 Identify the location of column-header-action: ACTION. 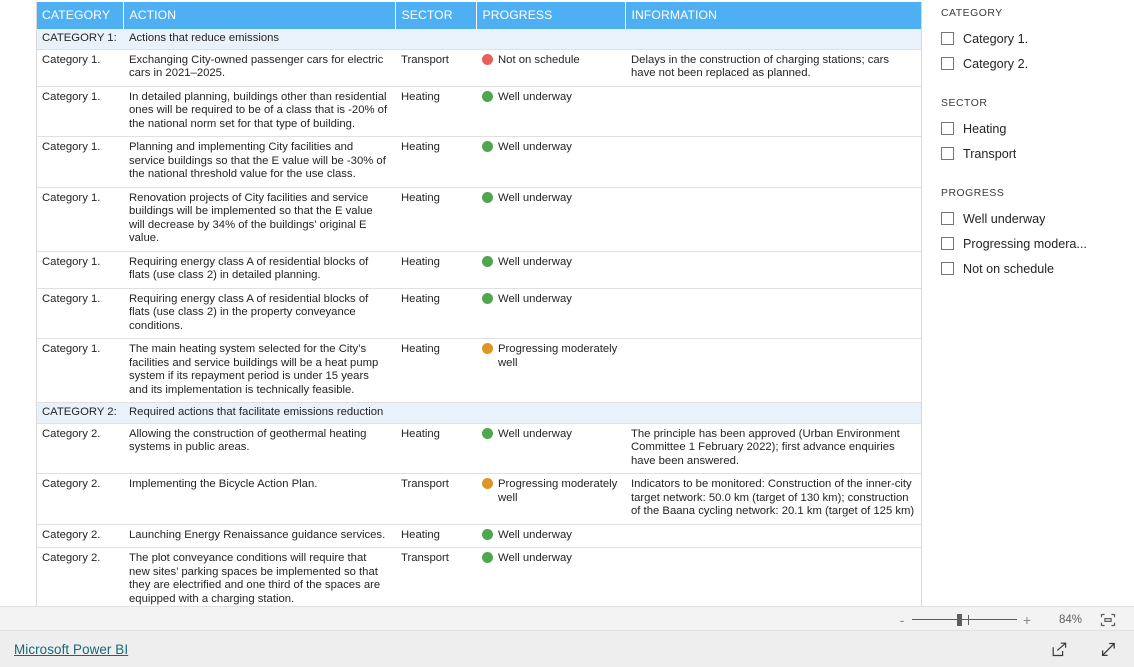
(259, 15).